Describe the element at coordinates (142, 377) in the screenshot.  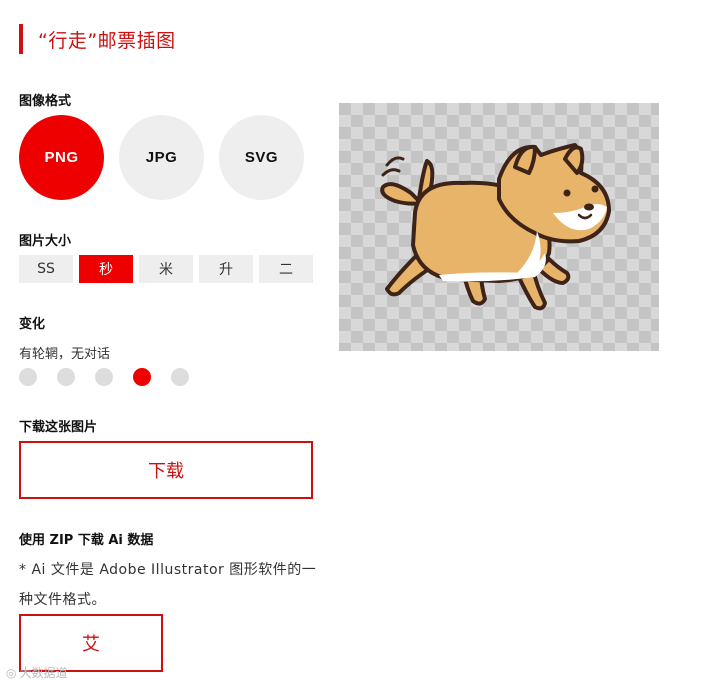
I see `variation-dot-selected` at that location.